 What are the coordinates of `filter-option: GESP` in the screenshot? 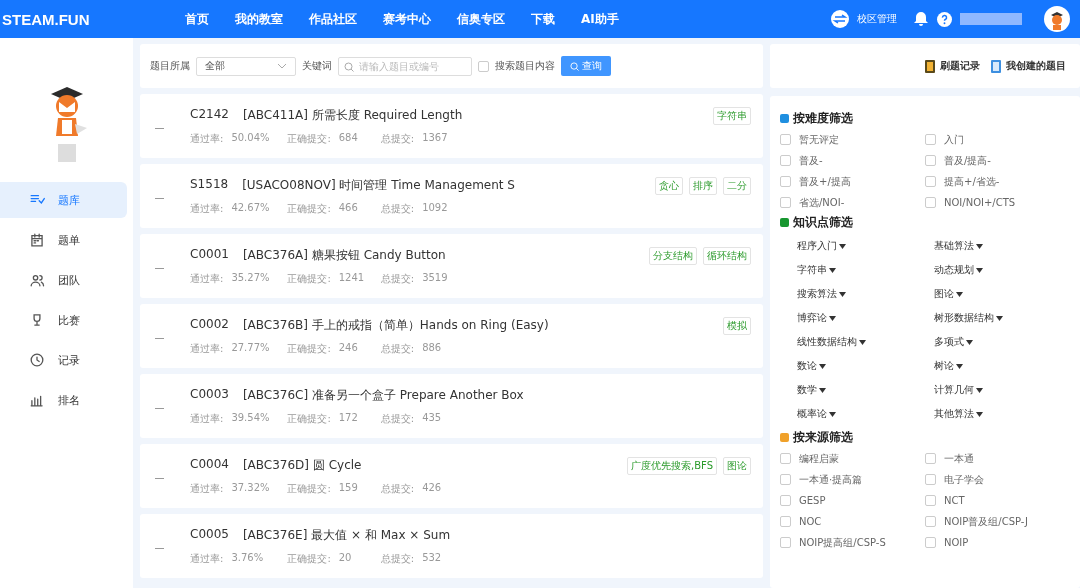 It's located at (852, 500).